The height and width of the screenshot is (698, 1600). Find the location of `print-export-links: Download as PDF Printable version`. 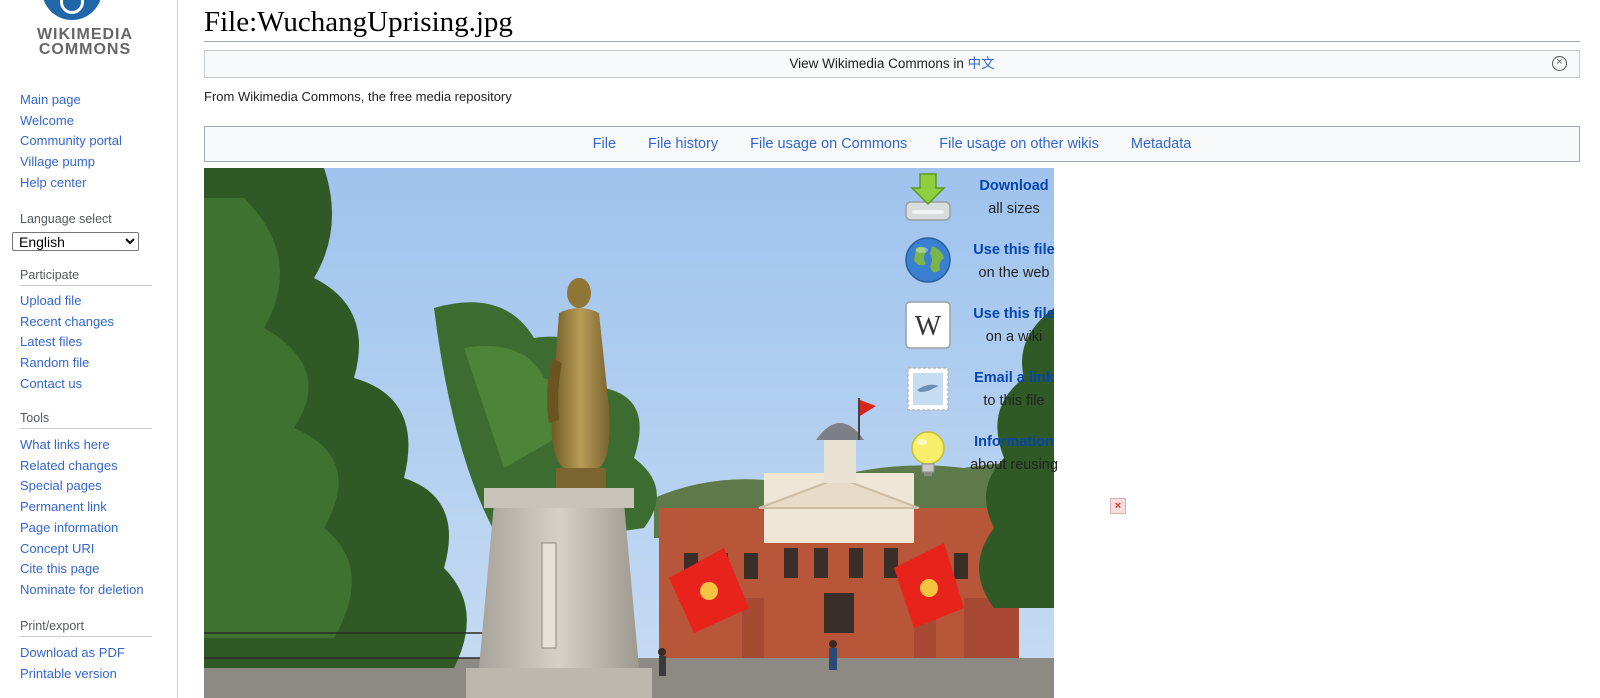

print-export-links: Download as PDF Printable version is located at coordinates (72, 663).